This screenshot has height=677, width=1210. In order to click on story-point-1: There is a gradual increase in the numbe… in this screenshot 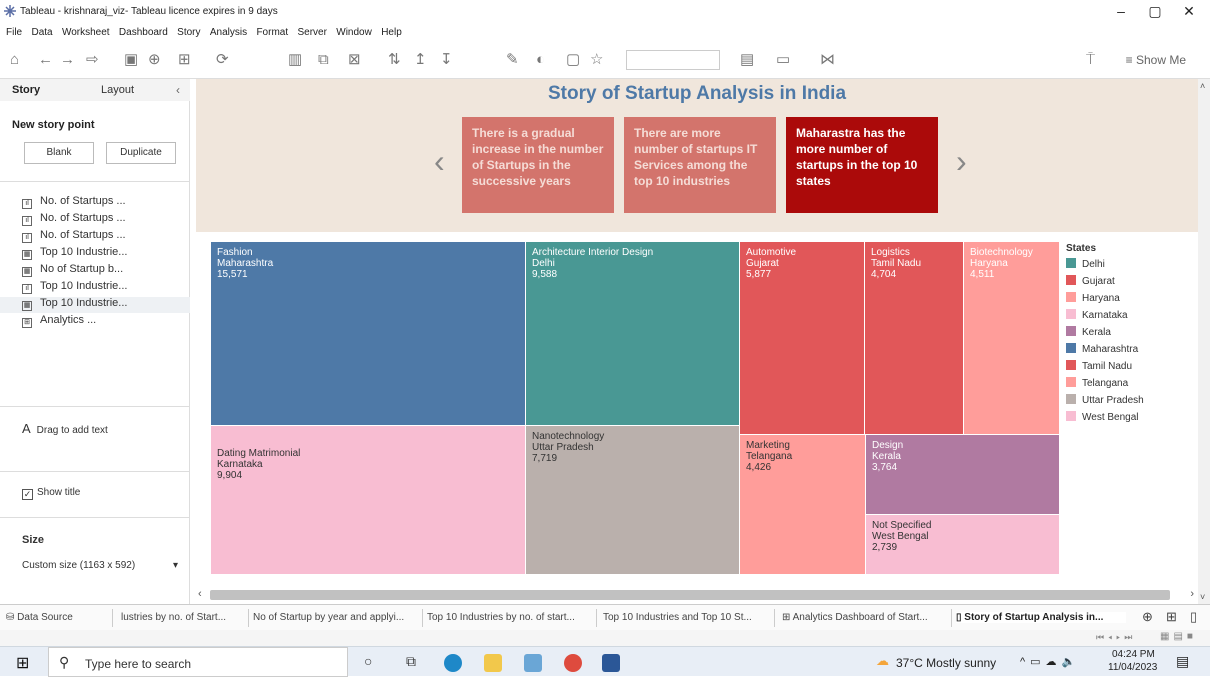, I will do `click(538, 165)`.